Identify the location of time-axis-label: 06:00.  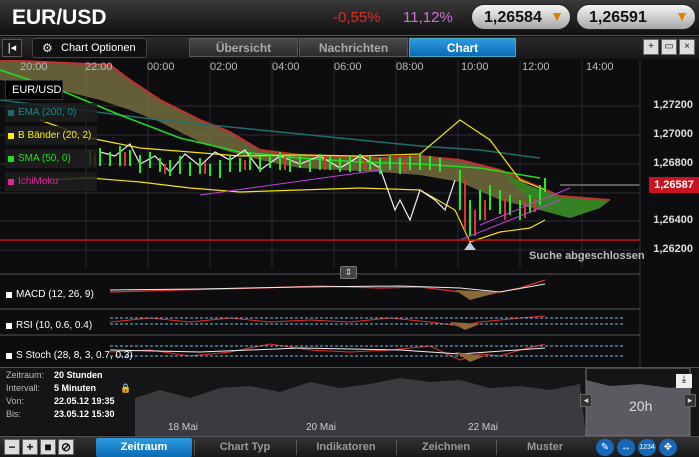
(348, 67).